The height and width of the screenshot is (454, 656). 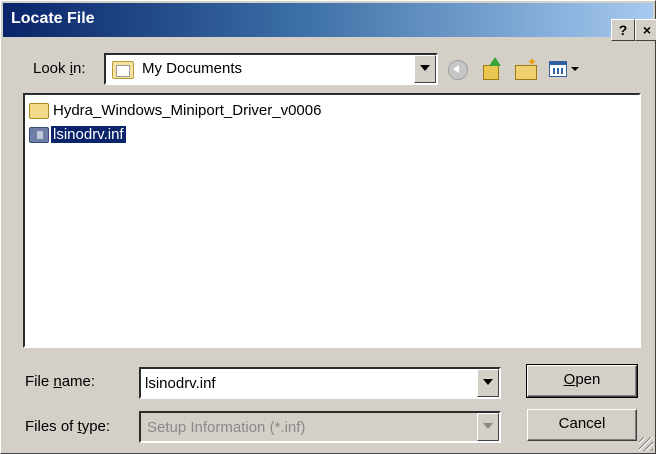 What do you see at coordinates (582, 425) in the screenshot?
I see `cancel-button: Cancel` at bounding box center [582, 425].